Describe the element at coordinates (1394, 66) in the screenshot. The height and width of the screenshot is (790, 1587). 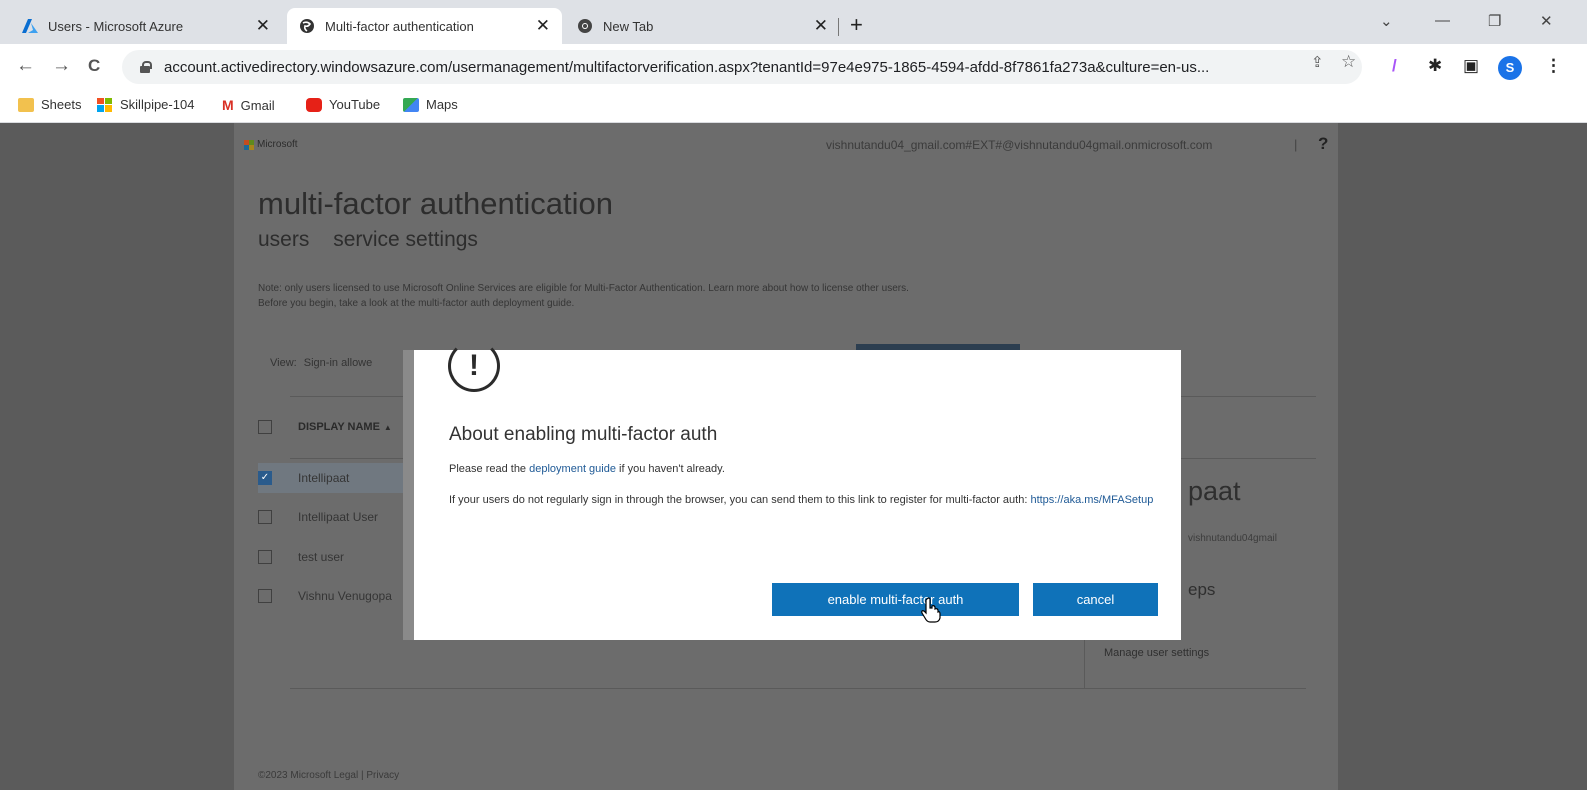
I see `feather-extension-icon: /` at that location.